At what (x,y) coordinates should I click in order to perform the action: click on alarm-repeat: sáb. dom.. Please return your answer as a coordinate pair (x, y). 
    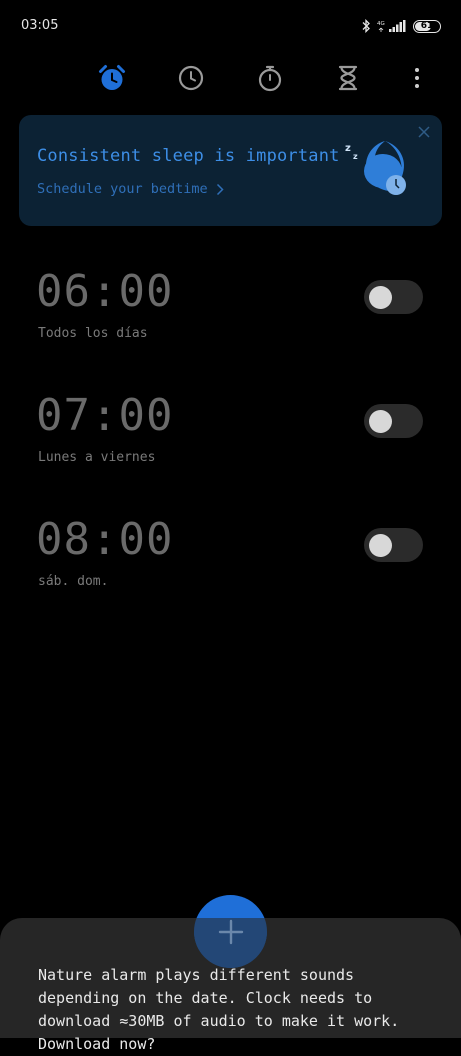
    Looking at the image, I should click on (73, 581).